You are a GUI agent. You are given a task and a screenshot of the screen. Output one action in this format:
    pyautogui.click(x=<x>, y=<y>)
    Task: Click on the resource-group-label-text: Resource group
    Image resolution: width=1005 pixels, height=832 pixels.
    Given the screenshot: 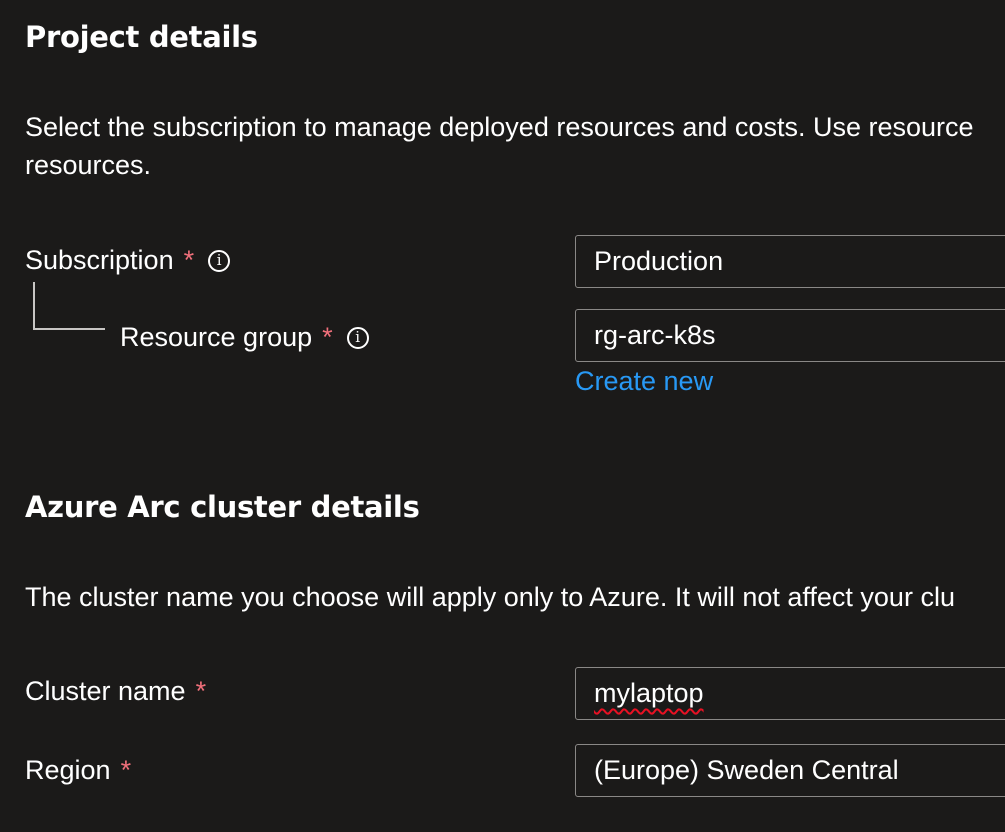 What is the action you would take?
    pyautogui.click(x=216, y=337)
    